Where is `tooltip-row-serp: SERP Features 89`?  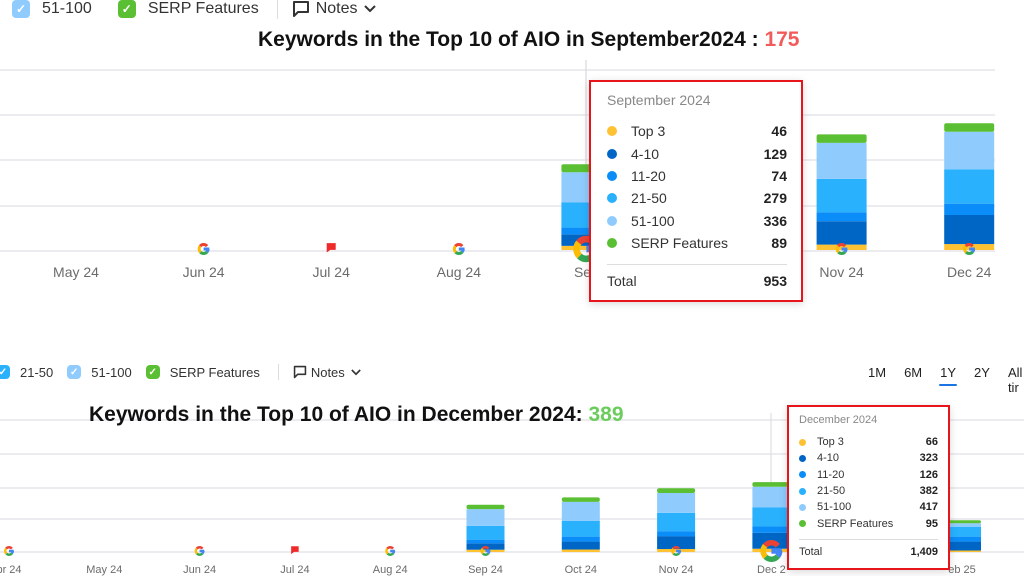
tooltip-row-serp: SERP Features 89 is located at coordinates (697, 243).